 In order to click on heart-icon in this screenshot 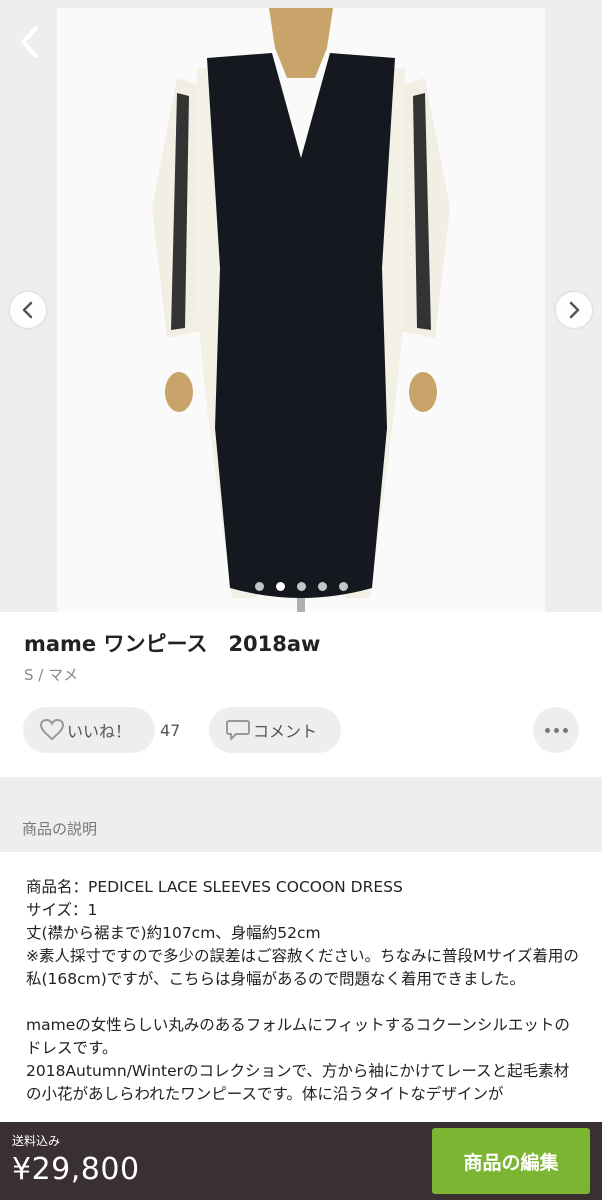, I will do `click(52, 730)`.